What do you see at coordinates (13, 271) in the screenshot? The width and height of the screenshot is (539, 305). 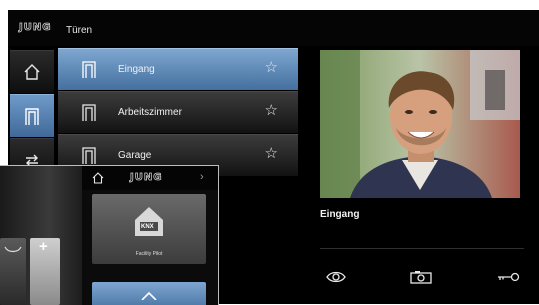 I see `scene-button` at bounding box center [13, 271].